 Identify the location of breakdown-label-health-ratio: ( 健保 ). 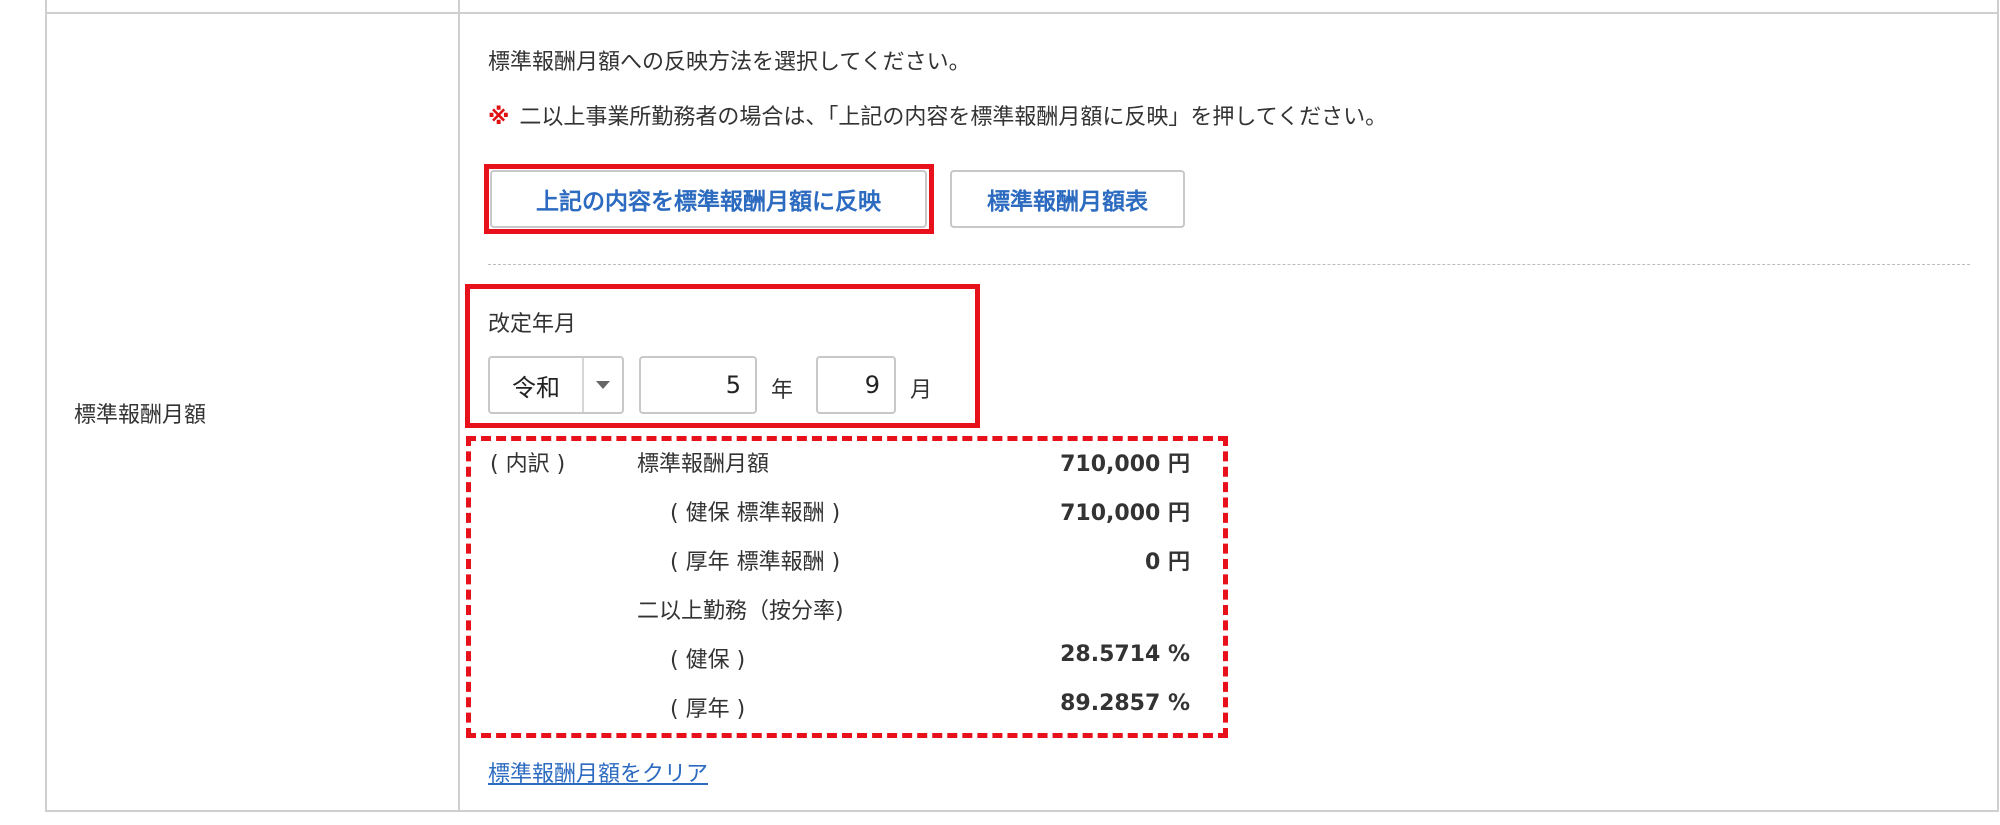
(708, 660).